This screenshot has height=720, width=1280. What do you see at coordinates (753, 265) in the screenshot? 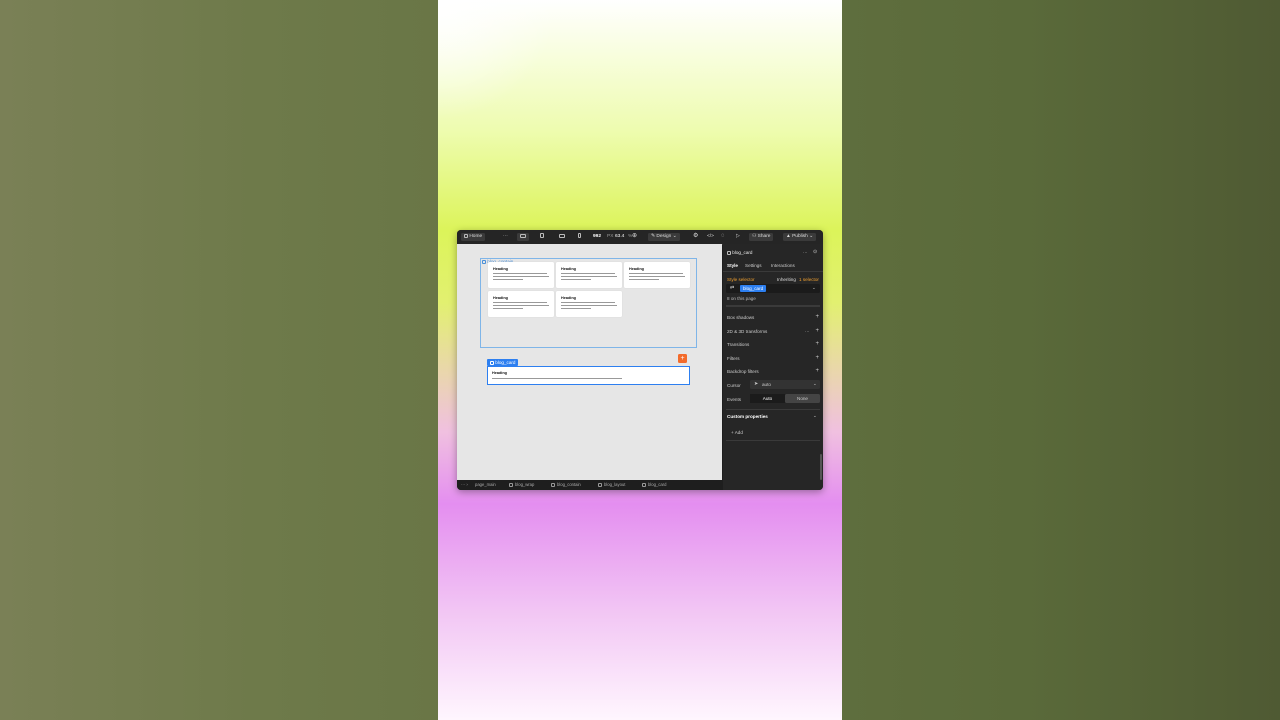
I see `tab-settings: Settings` at bounding box center [753, 265].